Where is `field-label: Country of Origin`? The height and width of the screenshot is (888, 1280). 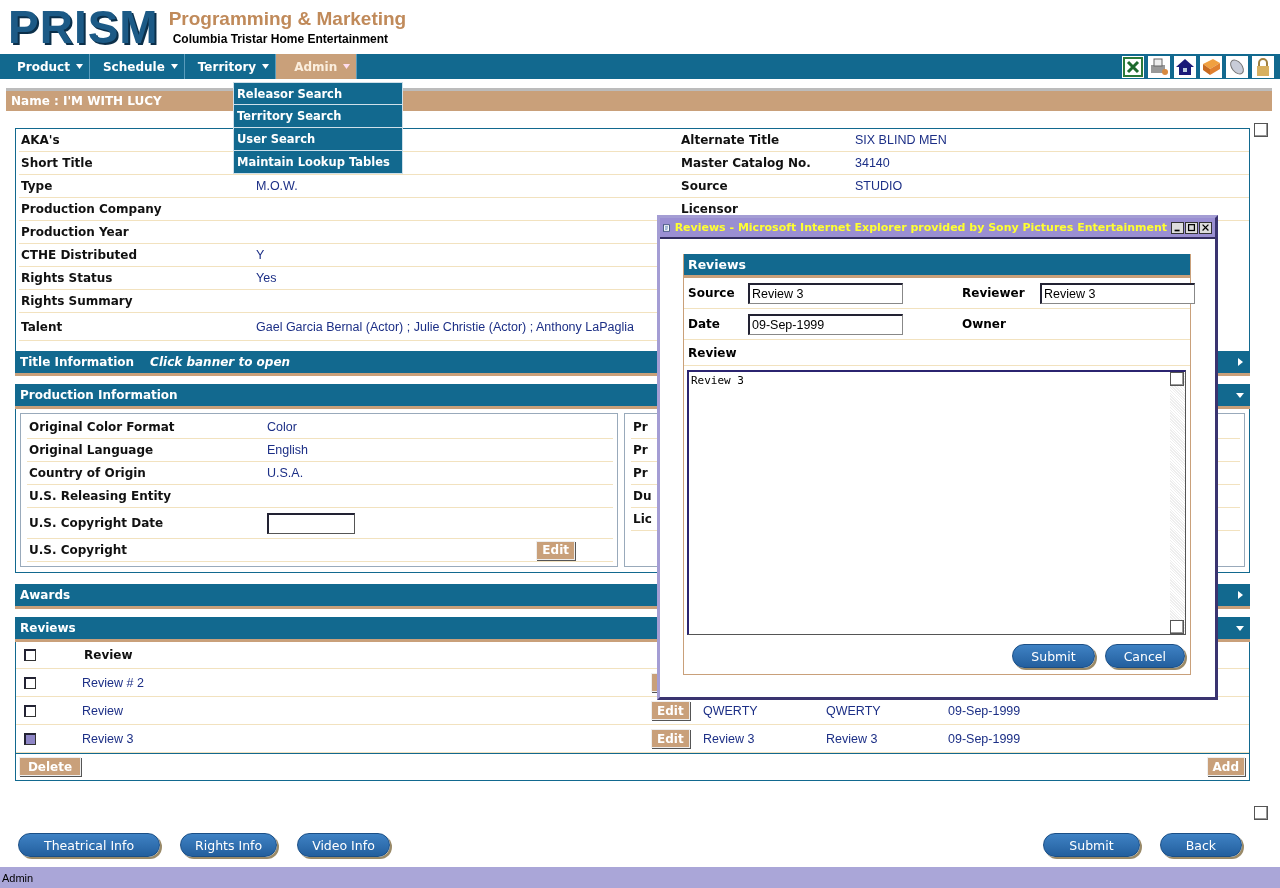
field-label: Country of Origin is located at coordinates (87, 473).